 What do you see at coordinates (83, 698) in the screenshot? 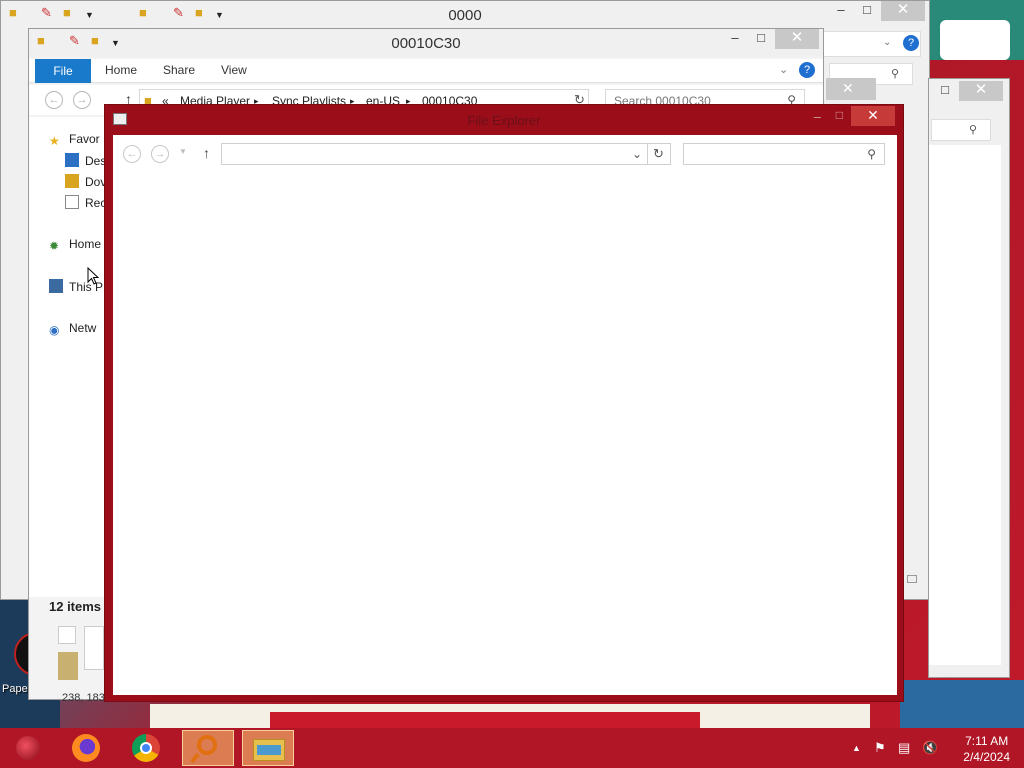
I see `coordinate-readout: 238, 183` at bounding box center [83, 698].